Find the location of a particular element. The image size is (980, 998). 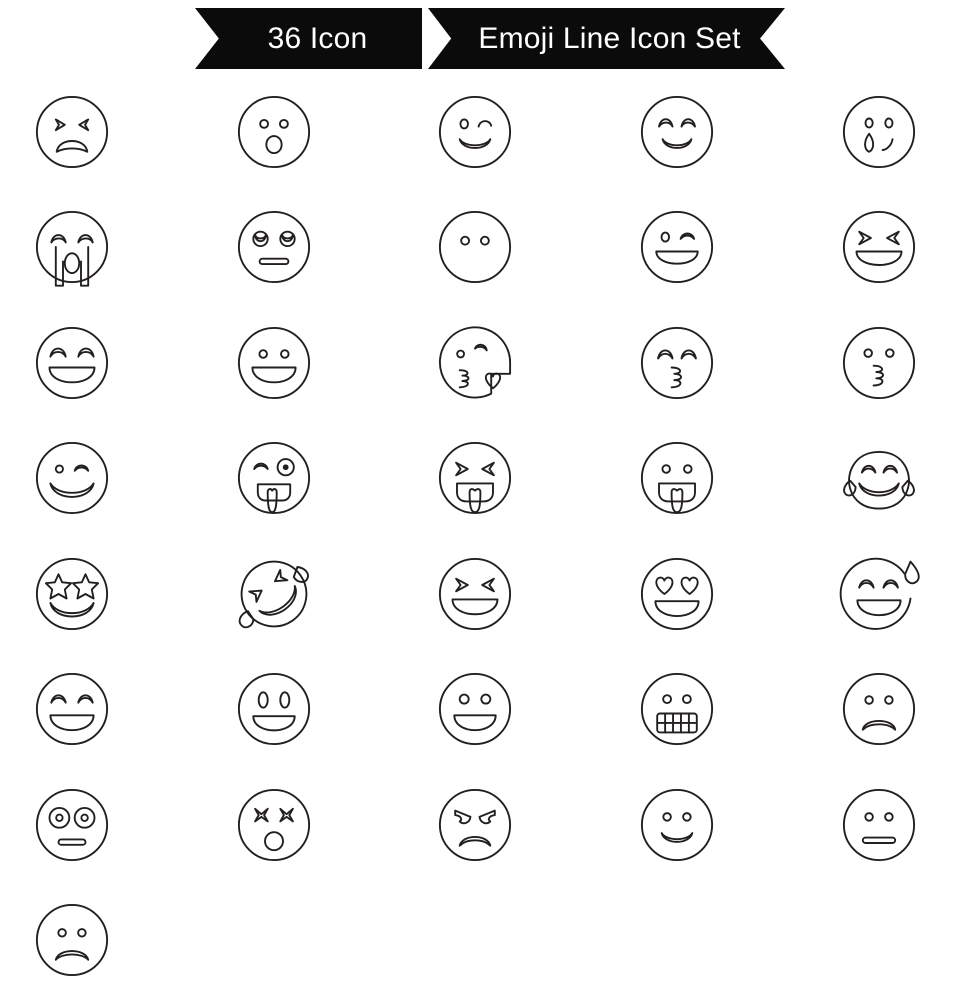

zany-face-icon is located at coordinates (274, 478).